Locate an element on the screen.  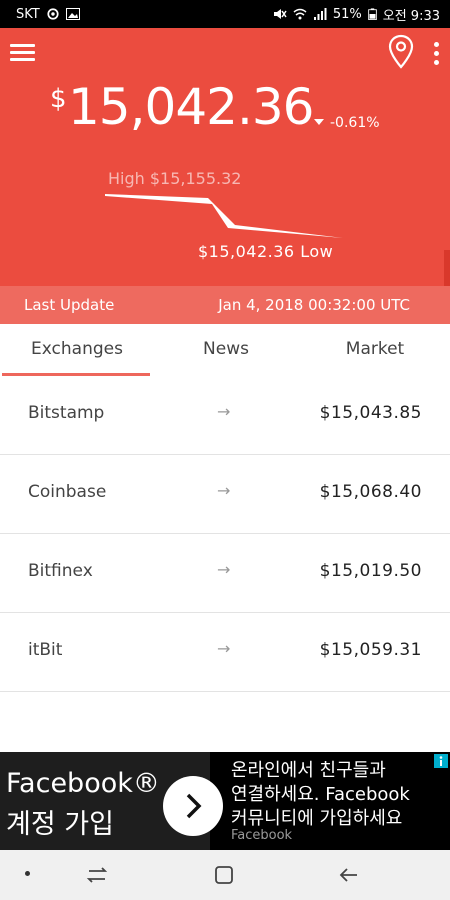
status-bar: SKT 51% 오전 9:33 is located at coordinates (225, 14).